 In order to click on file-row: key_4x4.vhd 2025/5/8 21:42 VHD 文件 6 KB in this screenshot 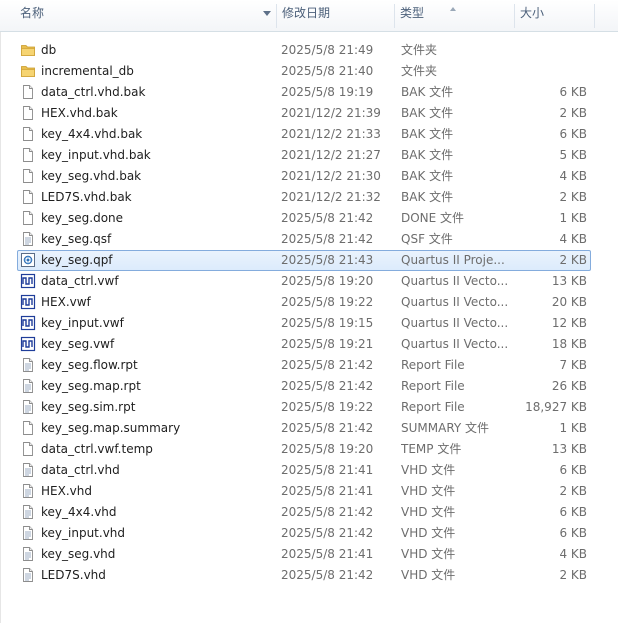, I will do `click(309, 512)`.